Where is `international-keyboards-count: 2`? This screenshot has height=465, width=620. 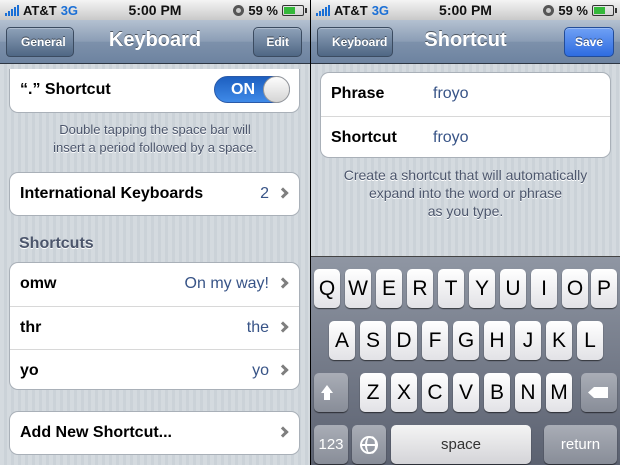
international-keyboards-count: 2 is located at coordinates (264, 193).